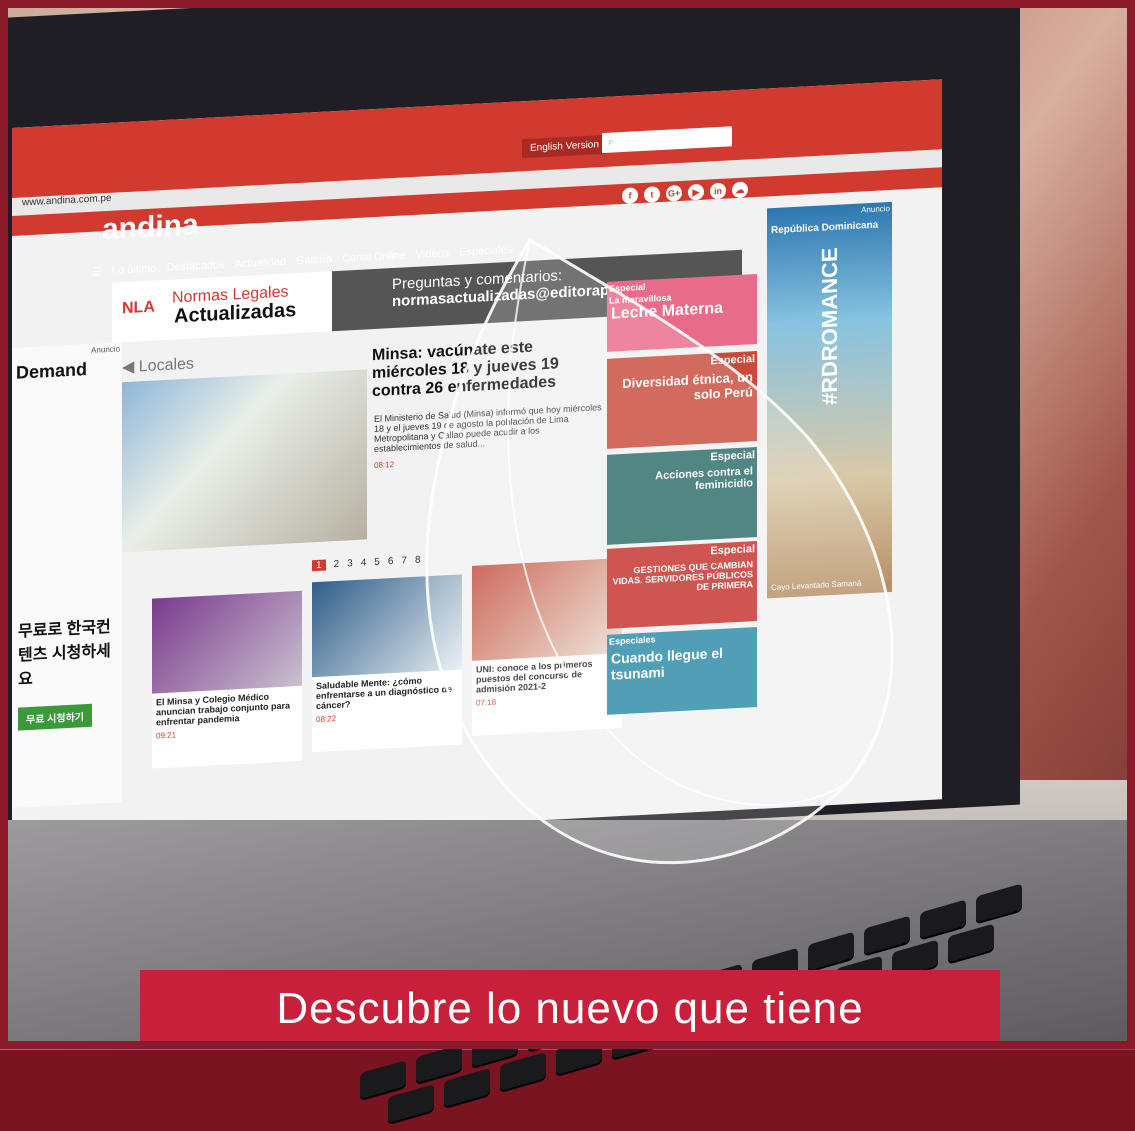 Image resolution: width=1135 pixels, height=1131 pixels. Describe the element at coordinates (674, 193) in the screenshot. I see `google-plus-icon: G+` at that location.